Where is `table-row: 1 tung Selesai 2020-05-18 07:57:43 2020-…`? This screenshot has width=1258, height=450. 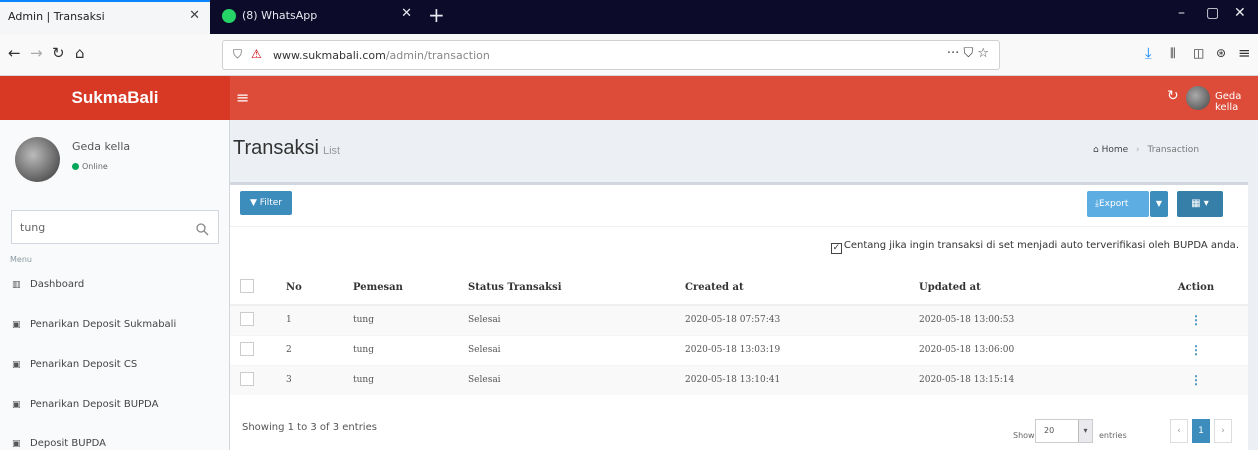 table-row: 1 tung Selesai 2020-05-18 07:57:43 2020-… is located at coordinates (739, 319).